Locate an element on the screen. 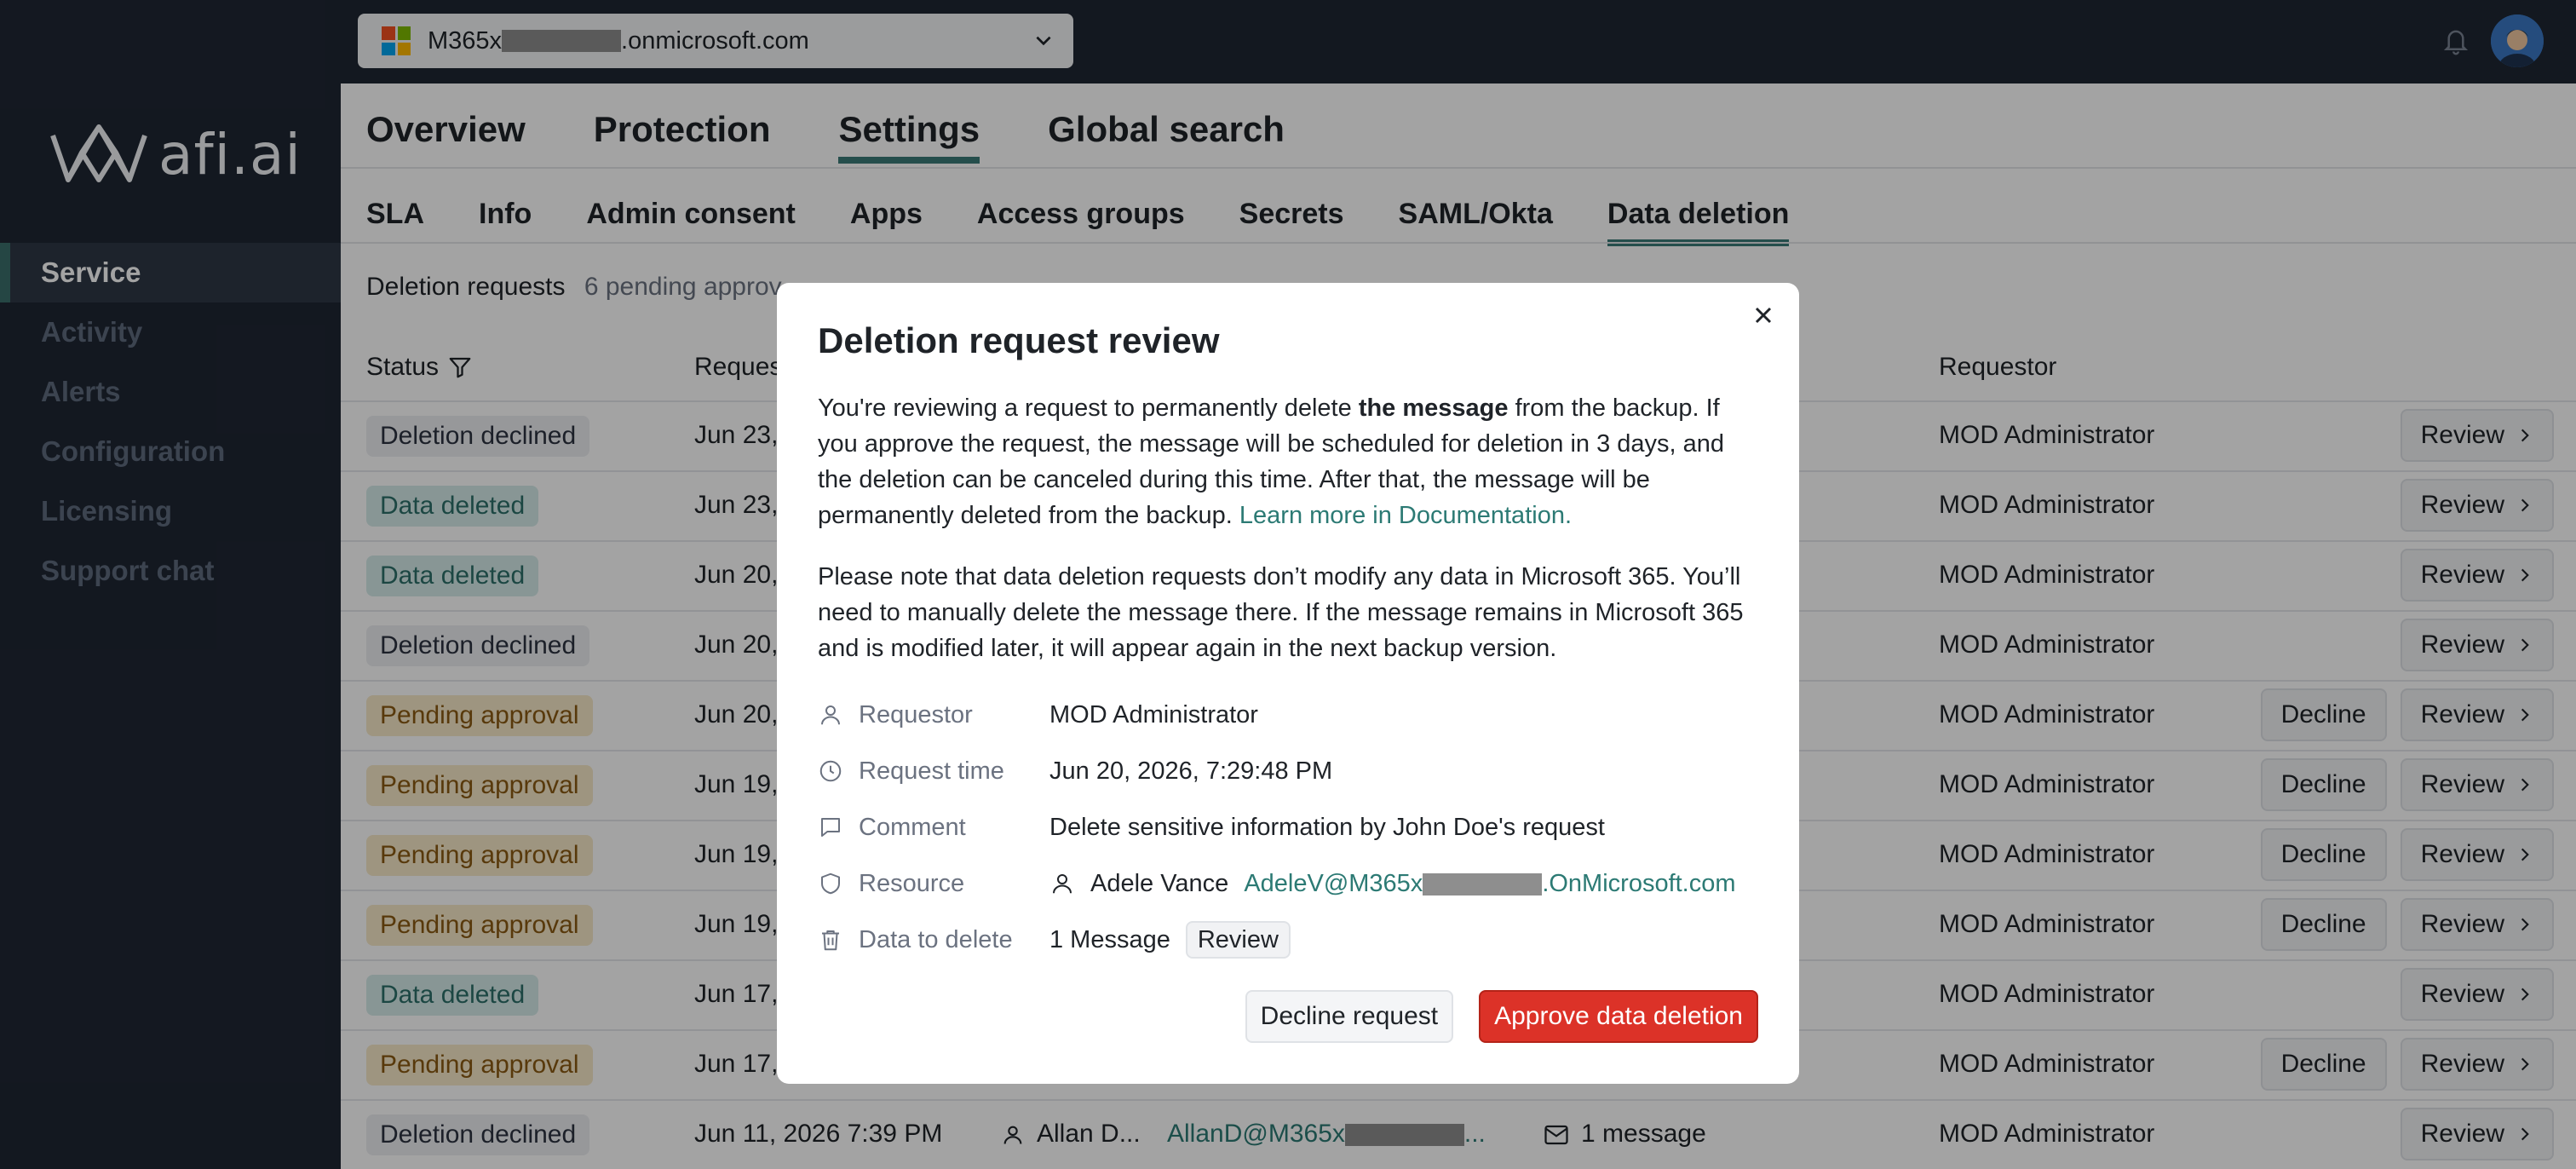 Image resolution: width=2576 pixels, height=1169 pixels. decline-request-button: Decline request is located at coordinates (1350, 1016).